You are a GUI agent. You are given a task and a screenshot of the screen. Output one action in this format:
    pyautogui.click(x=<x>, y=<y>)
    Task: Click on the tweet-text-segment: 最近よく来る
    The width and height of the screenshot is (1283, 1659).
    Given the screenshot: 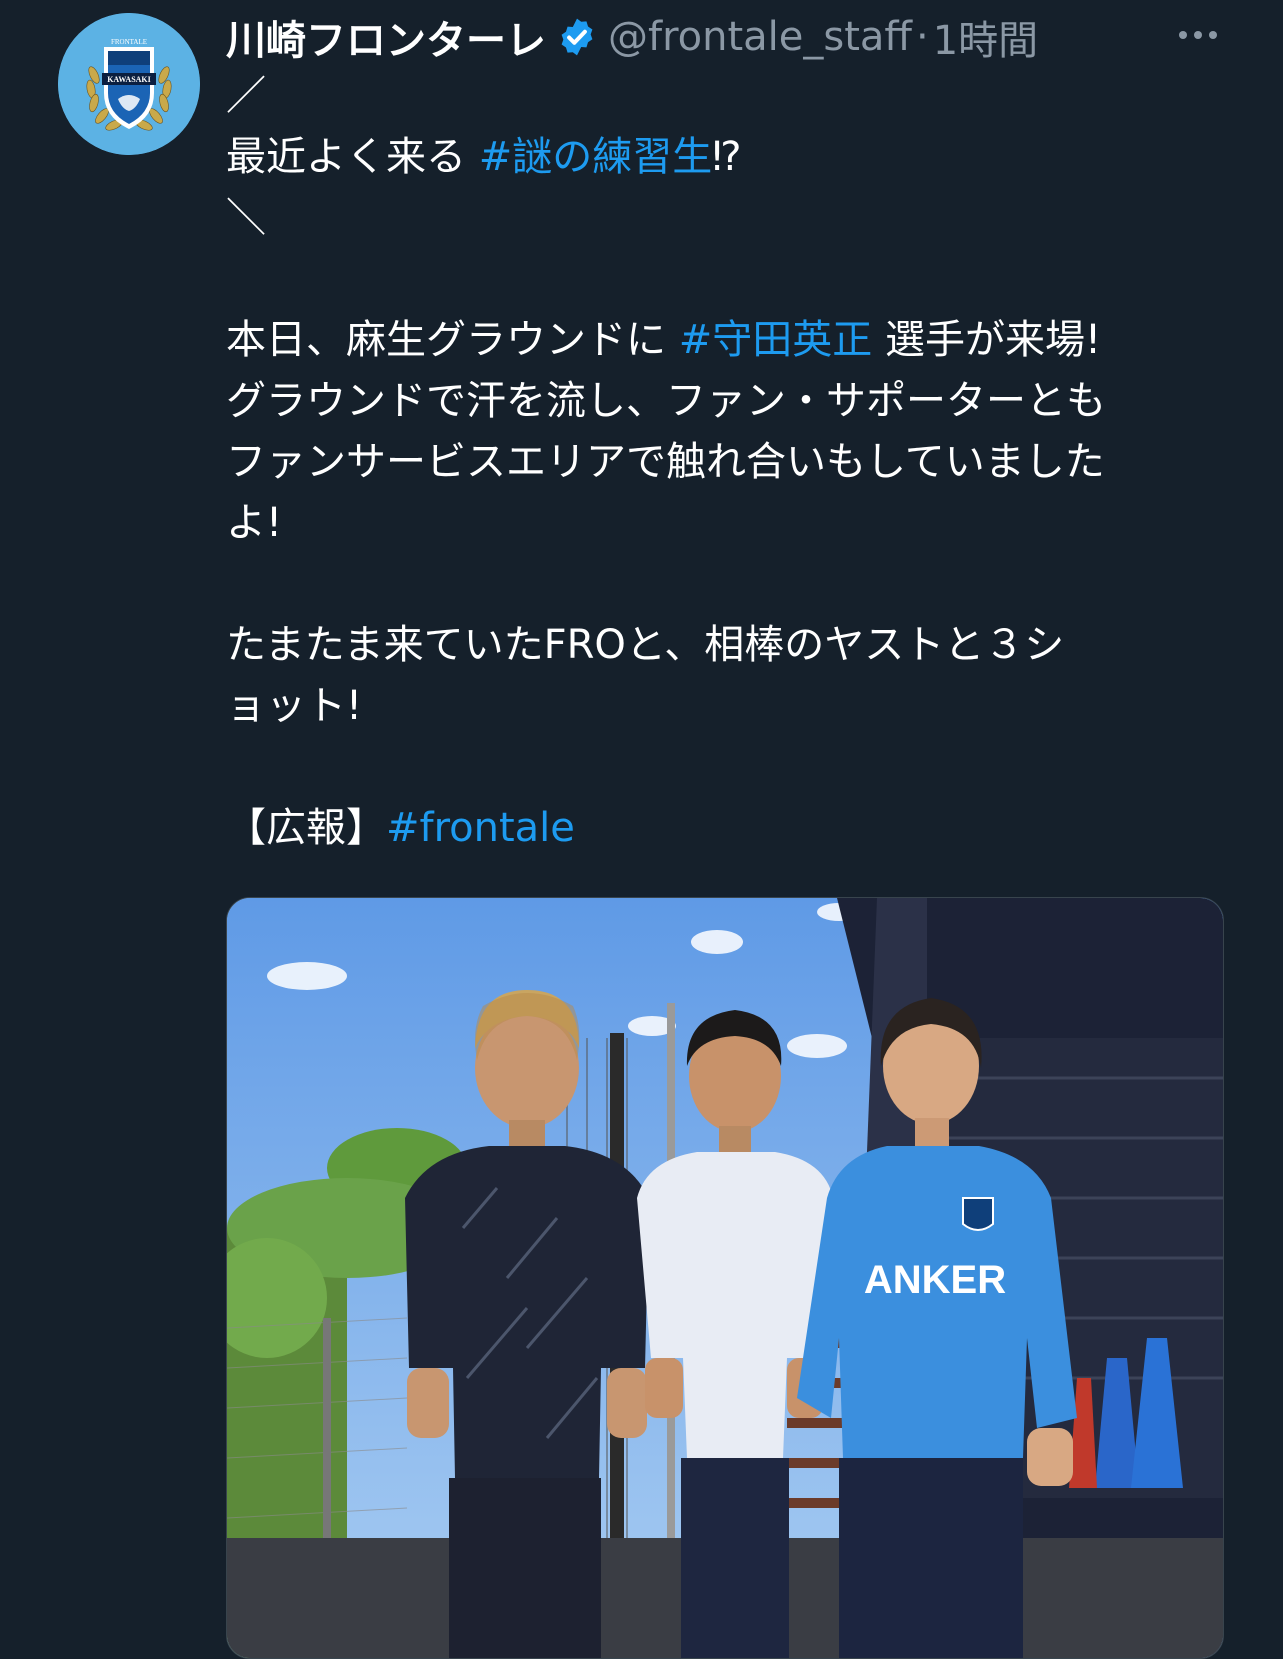 What is the action you would take?
    pyautogui.click(x=352, y=157)
    